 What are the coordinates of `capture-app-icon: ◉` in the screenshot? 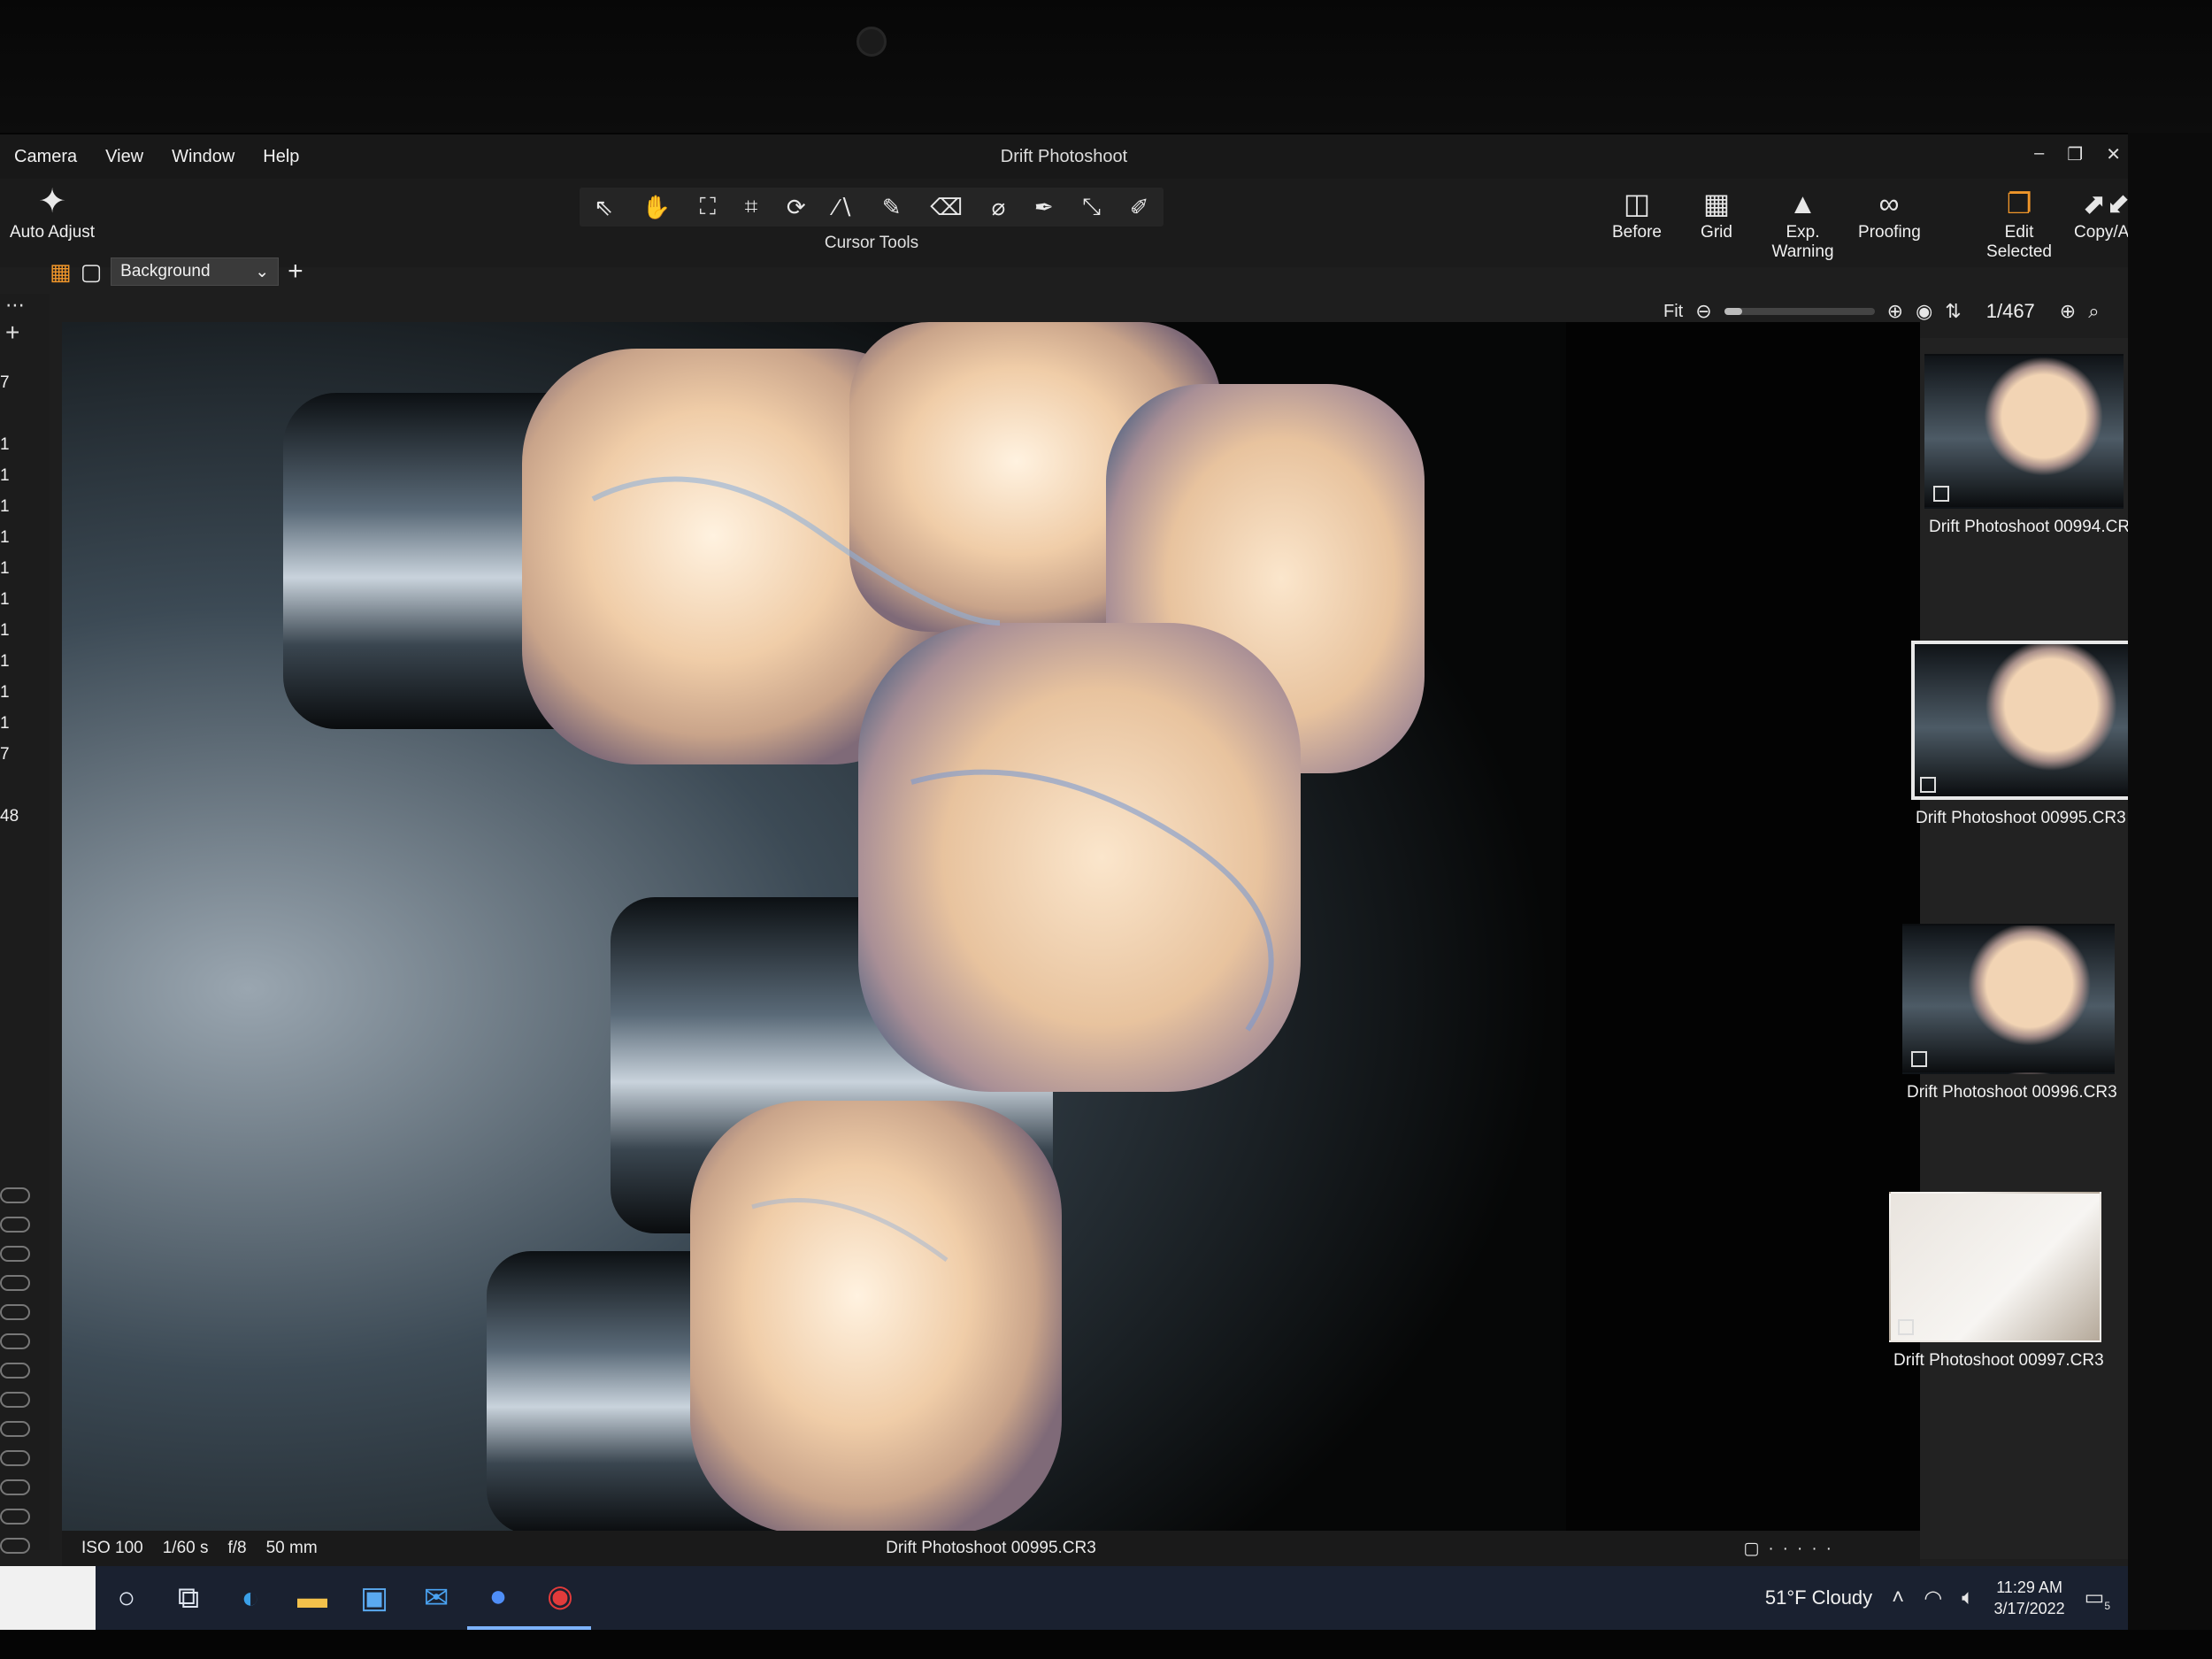 It's located at (560, 1598).